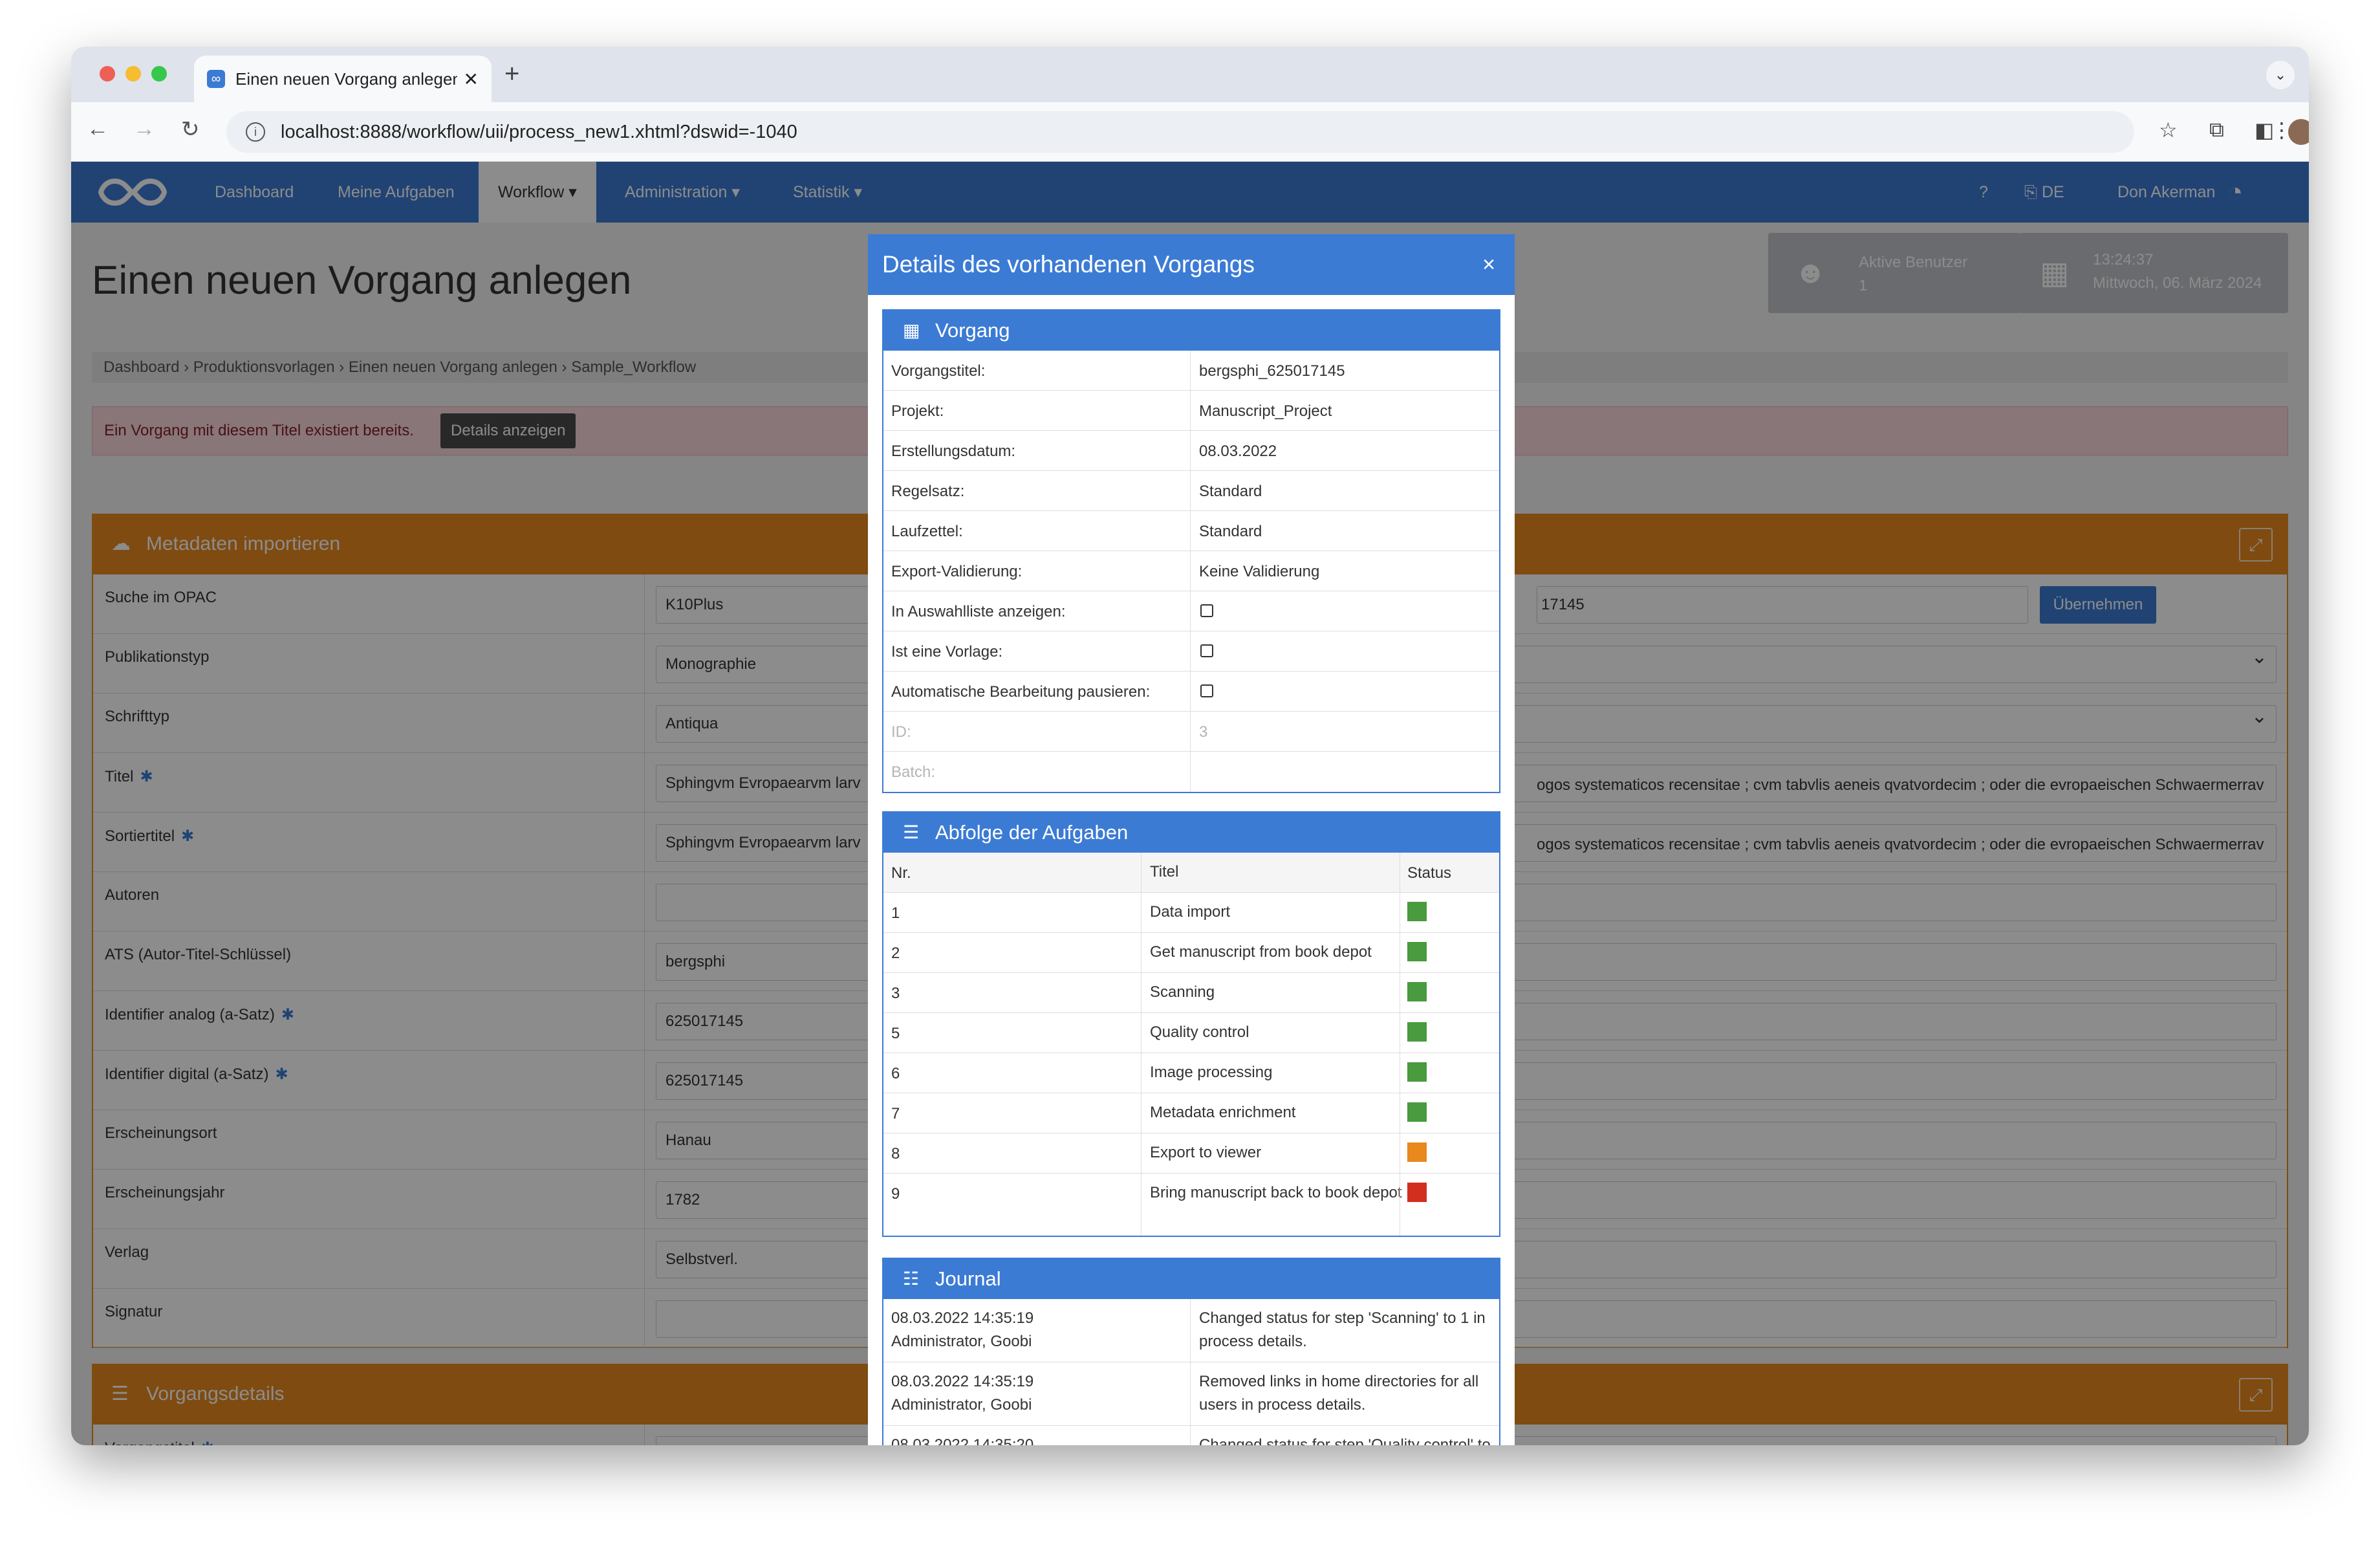 This screenshot has width=2380, height=1541. I want to click on extensions-icon: ⧉, so click(2216, 130).